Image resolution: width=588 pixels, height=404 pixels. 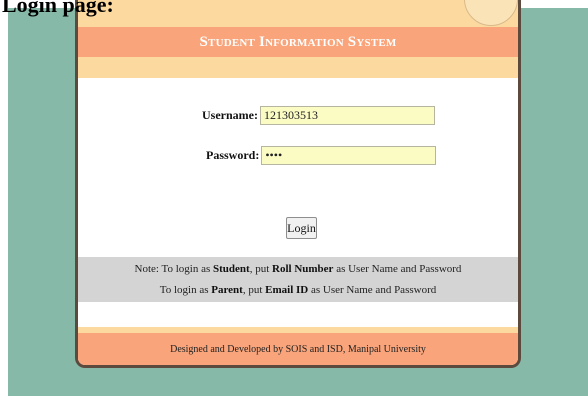 I want to click on password-row: Password:, so click(x=321, y=155).